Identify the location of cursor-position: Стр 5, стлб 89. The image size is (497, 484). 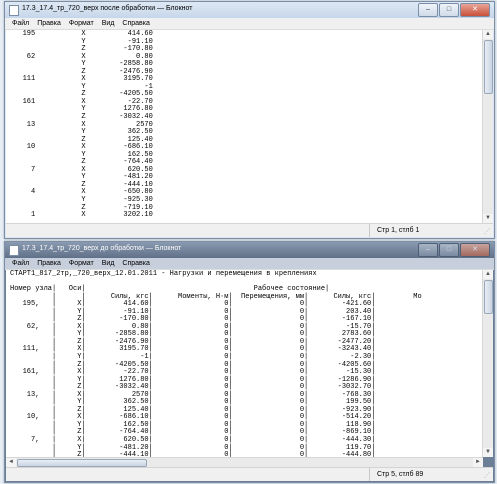
(400, 474).